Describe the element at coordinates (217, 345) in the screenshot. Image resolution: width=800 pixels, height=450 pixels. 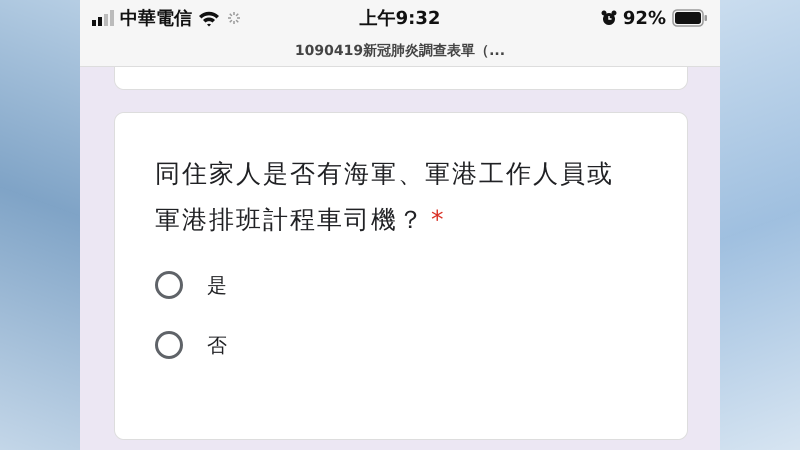
I see `option-label: 否` at that location.